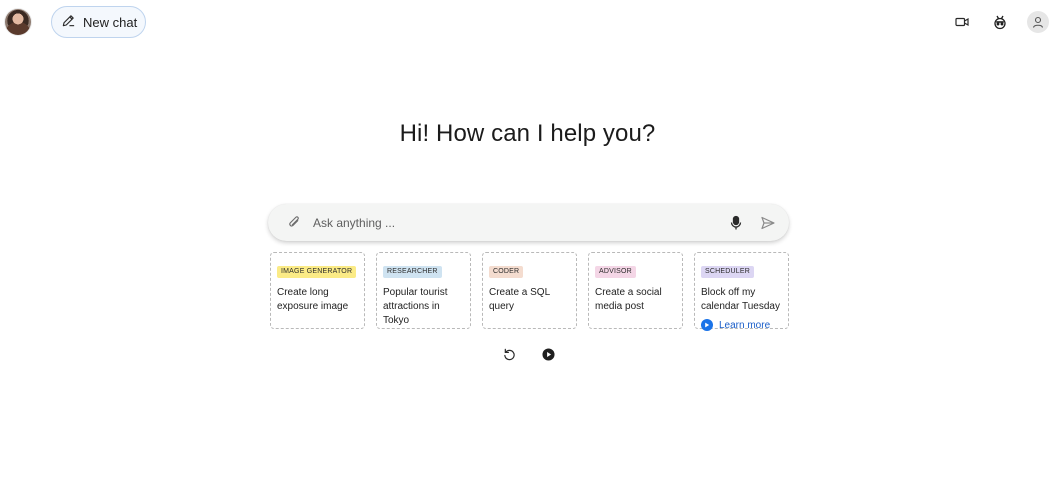 The width and height of the screenshot is (1055, 500). Describe the element at coordinates (509, 354) in the screenshot. I see `refresh-icon` at that location.